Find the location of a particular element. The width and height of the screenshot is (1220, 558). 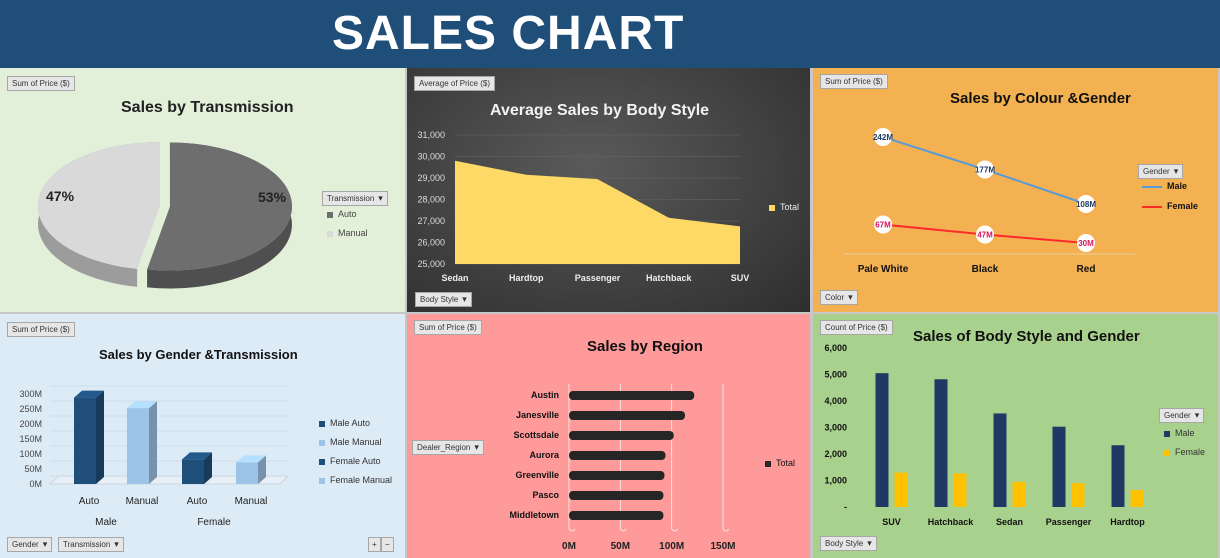

area-series-total is located at coordinates (597, 212).